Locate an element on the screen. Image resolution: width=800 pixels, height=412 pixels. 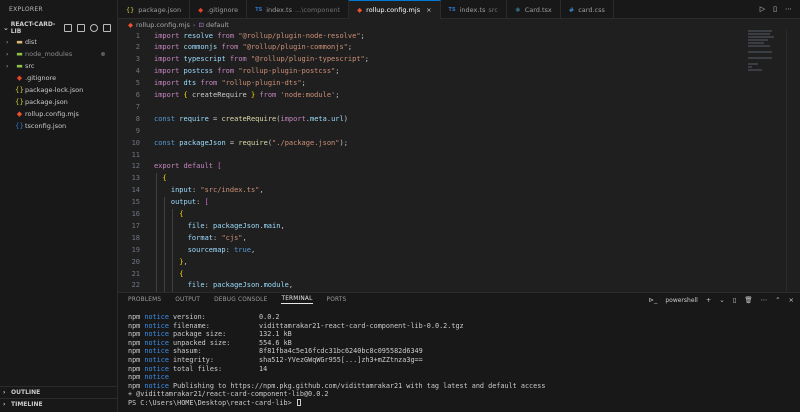
line-number: 14 is located at coordinates (135, 190).